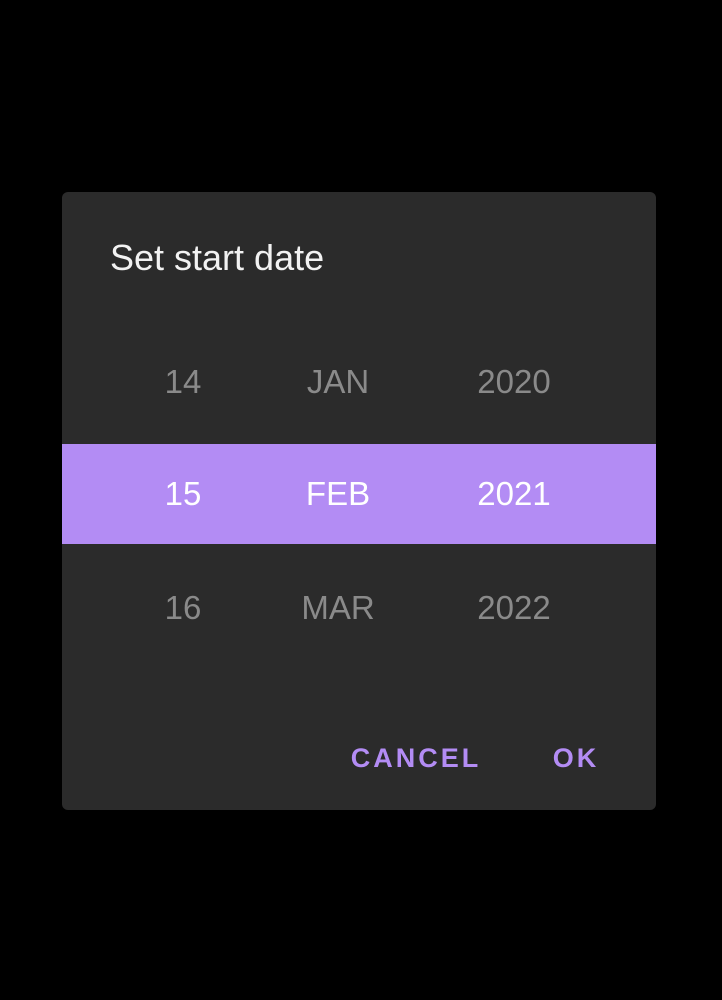  Describe the element at coordinates (338, 608) in the screenshot. I see `month-option-next: MAR` at that location.